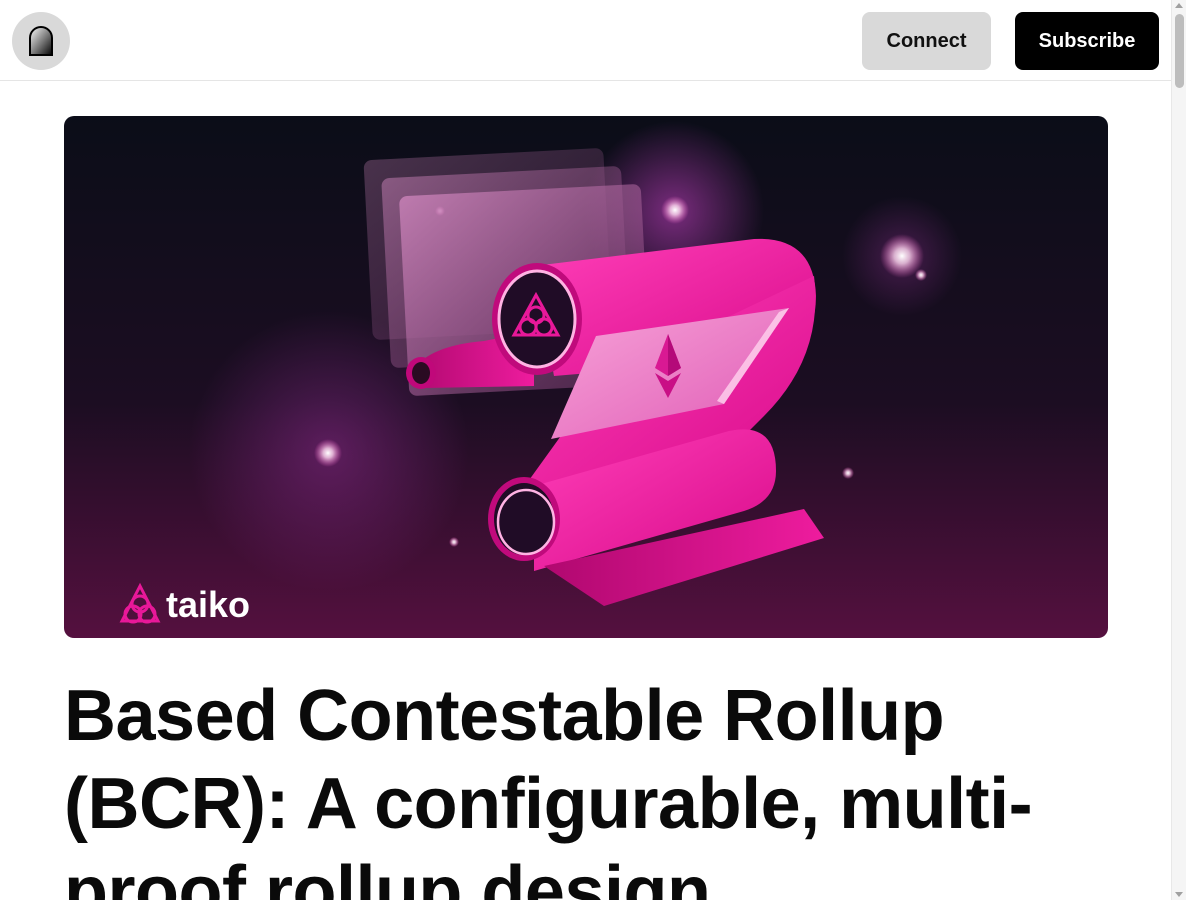 The width and height of the screenshot is (1186, 900). Describe the element at coordinates (585, 40) in the screenshot. I see `top-bar: Connect Subscribe` at that location.